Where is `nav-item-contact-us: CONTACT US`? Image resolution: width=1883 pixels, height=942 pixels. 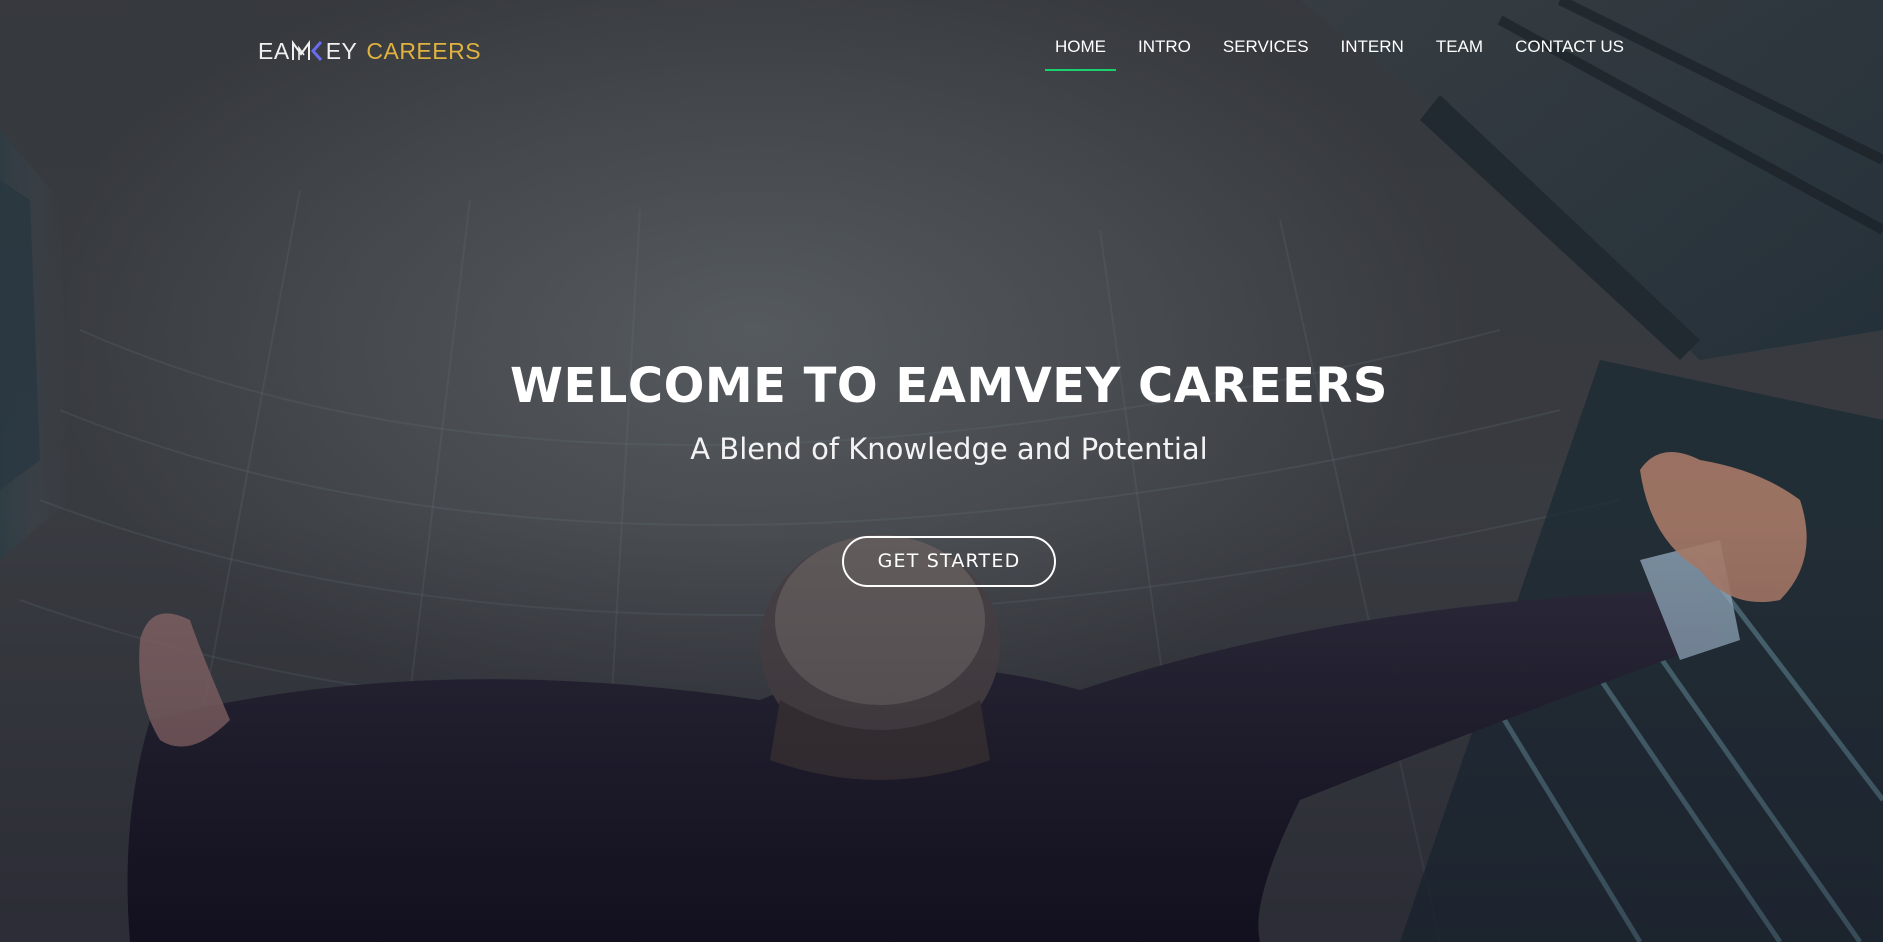
nav-item-contact-us: CONTACT US is located at coordinates (1569, 52).